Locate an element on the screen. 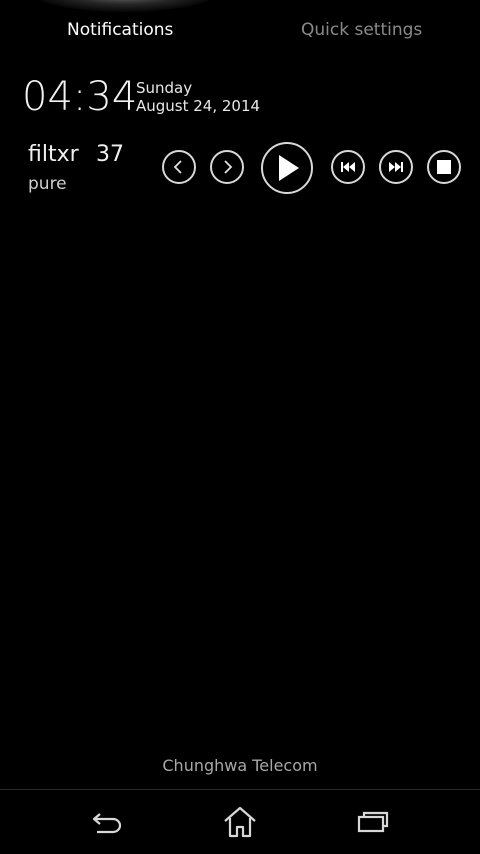  play-icon is located at coordinates (289, 168).